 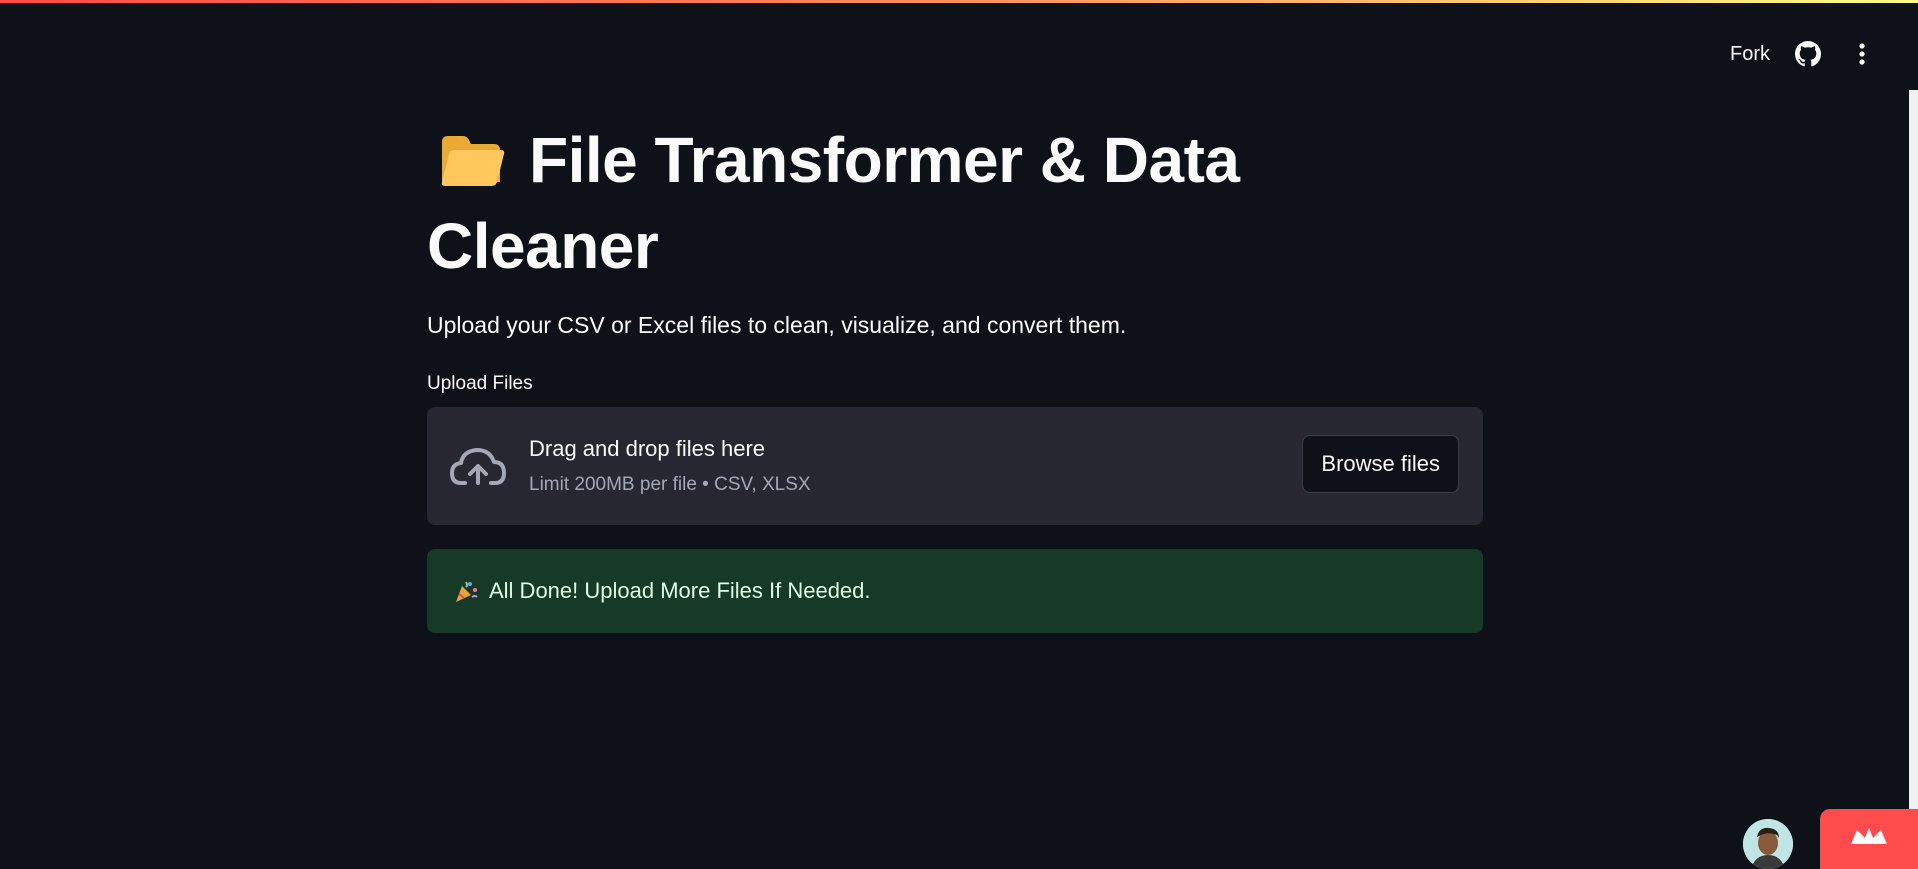 I want to click on success-alert: All Done! Upload More Files If Needed., so click(x=955, y=591).